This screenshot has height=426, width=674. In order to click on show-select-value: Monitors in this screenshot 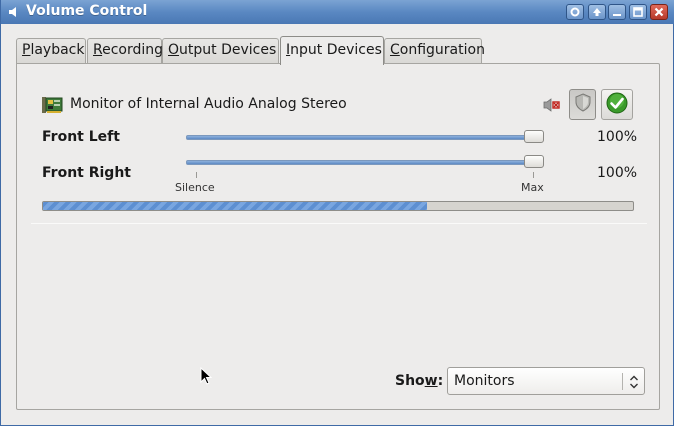, I will do `click(484, 381)`.